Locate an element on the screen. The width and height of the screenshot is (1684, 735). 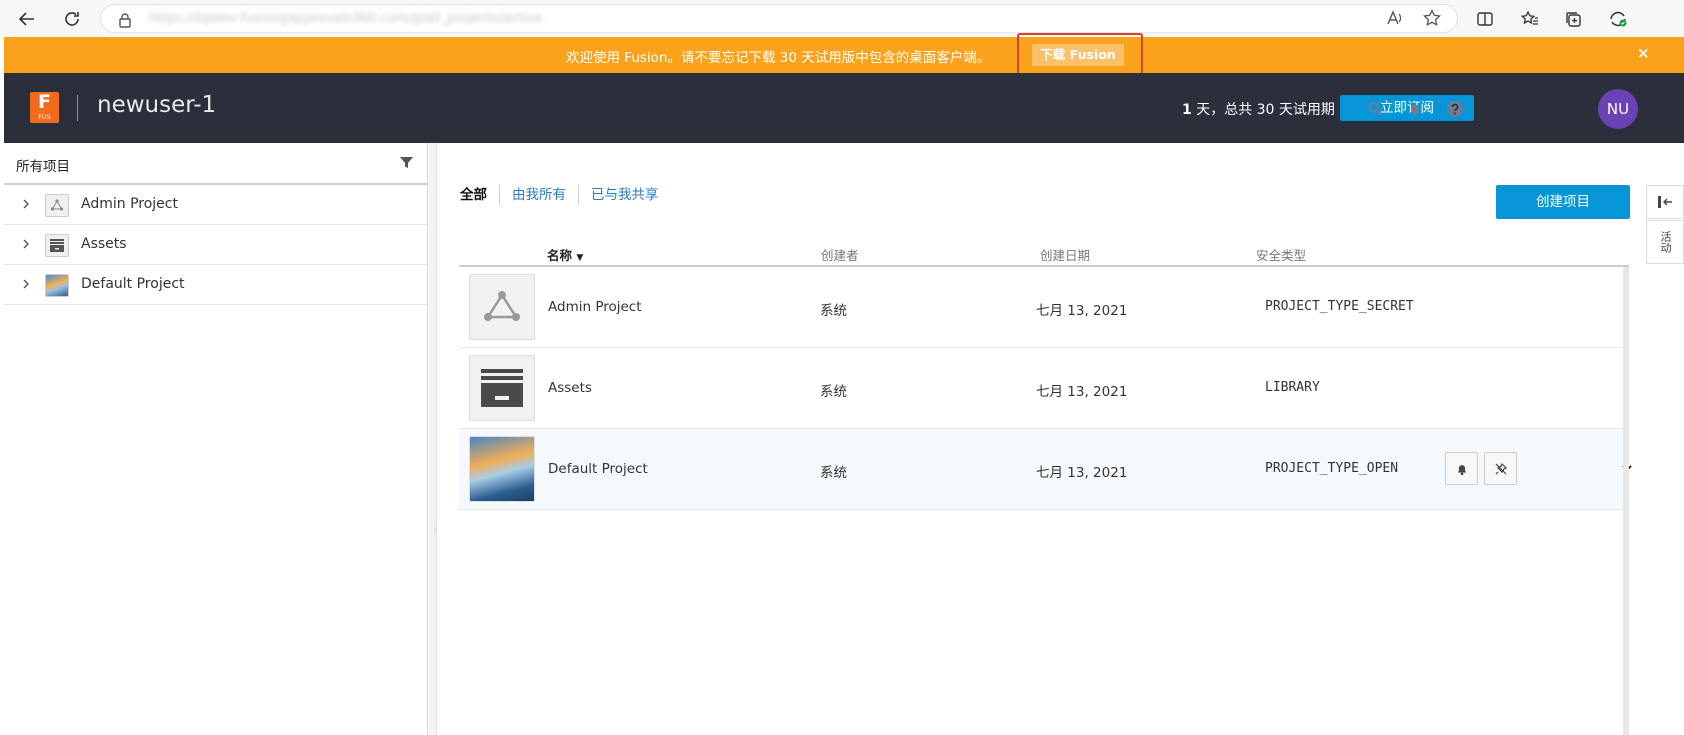
filter-tabs: 全部 由我所有 已与我共享 is located at coordinates (565, 195).